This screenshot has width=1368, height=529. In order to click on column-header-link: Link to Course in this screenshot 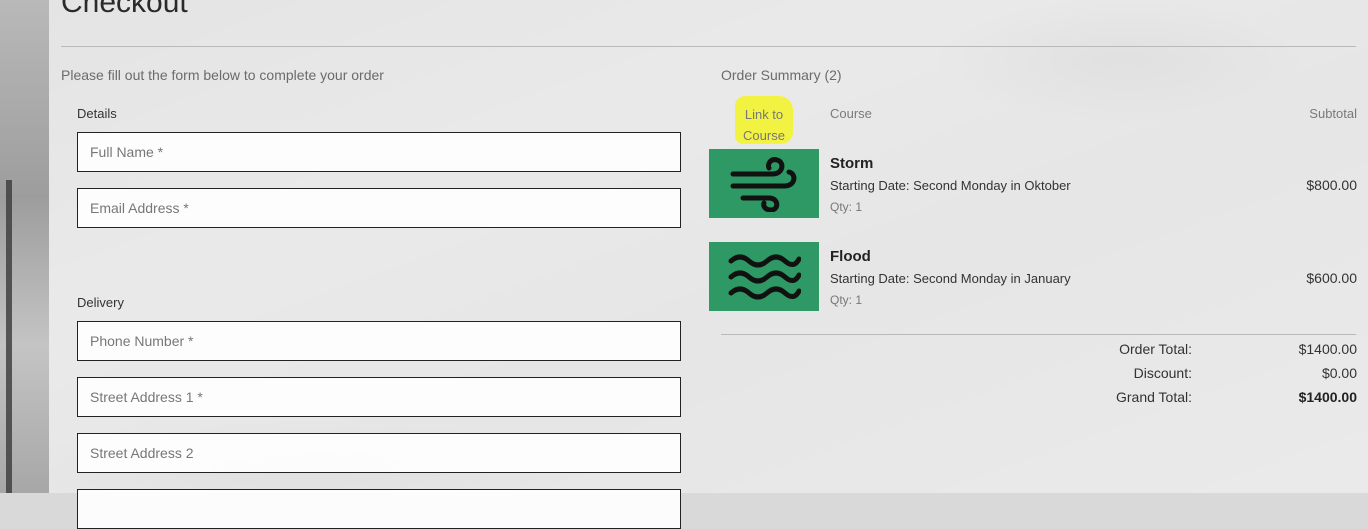, I will do `click(764, 125)`.